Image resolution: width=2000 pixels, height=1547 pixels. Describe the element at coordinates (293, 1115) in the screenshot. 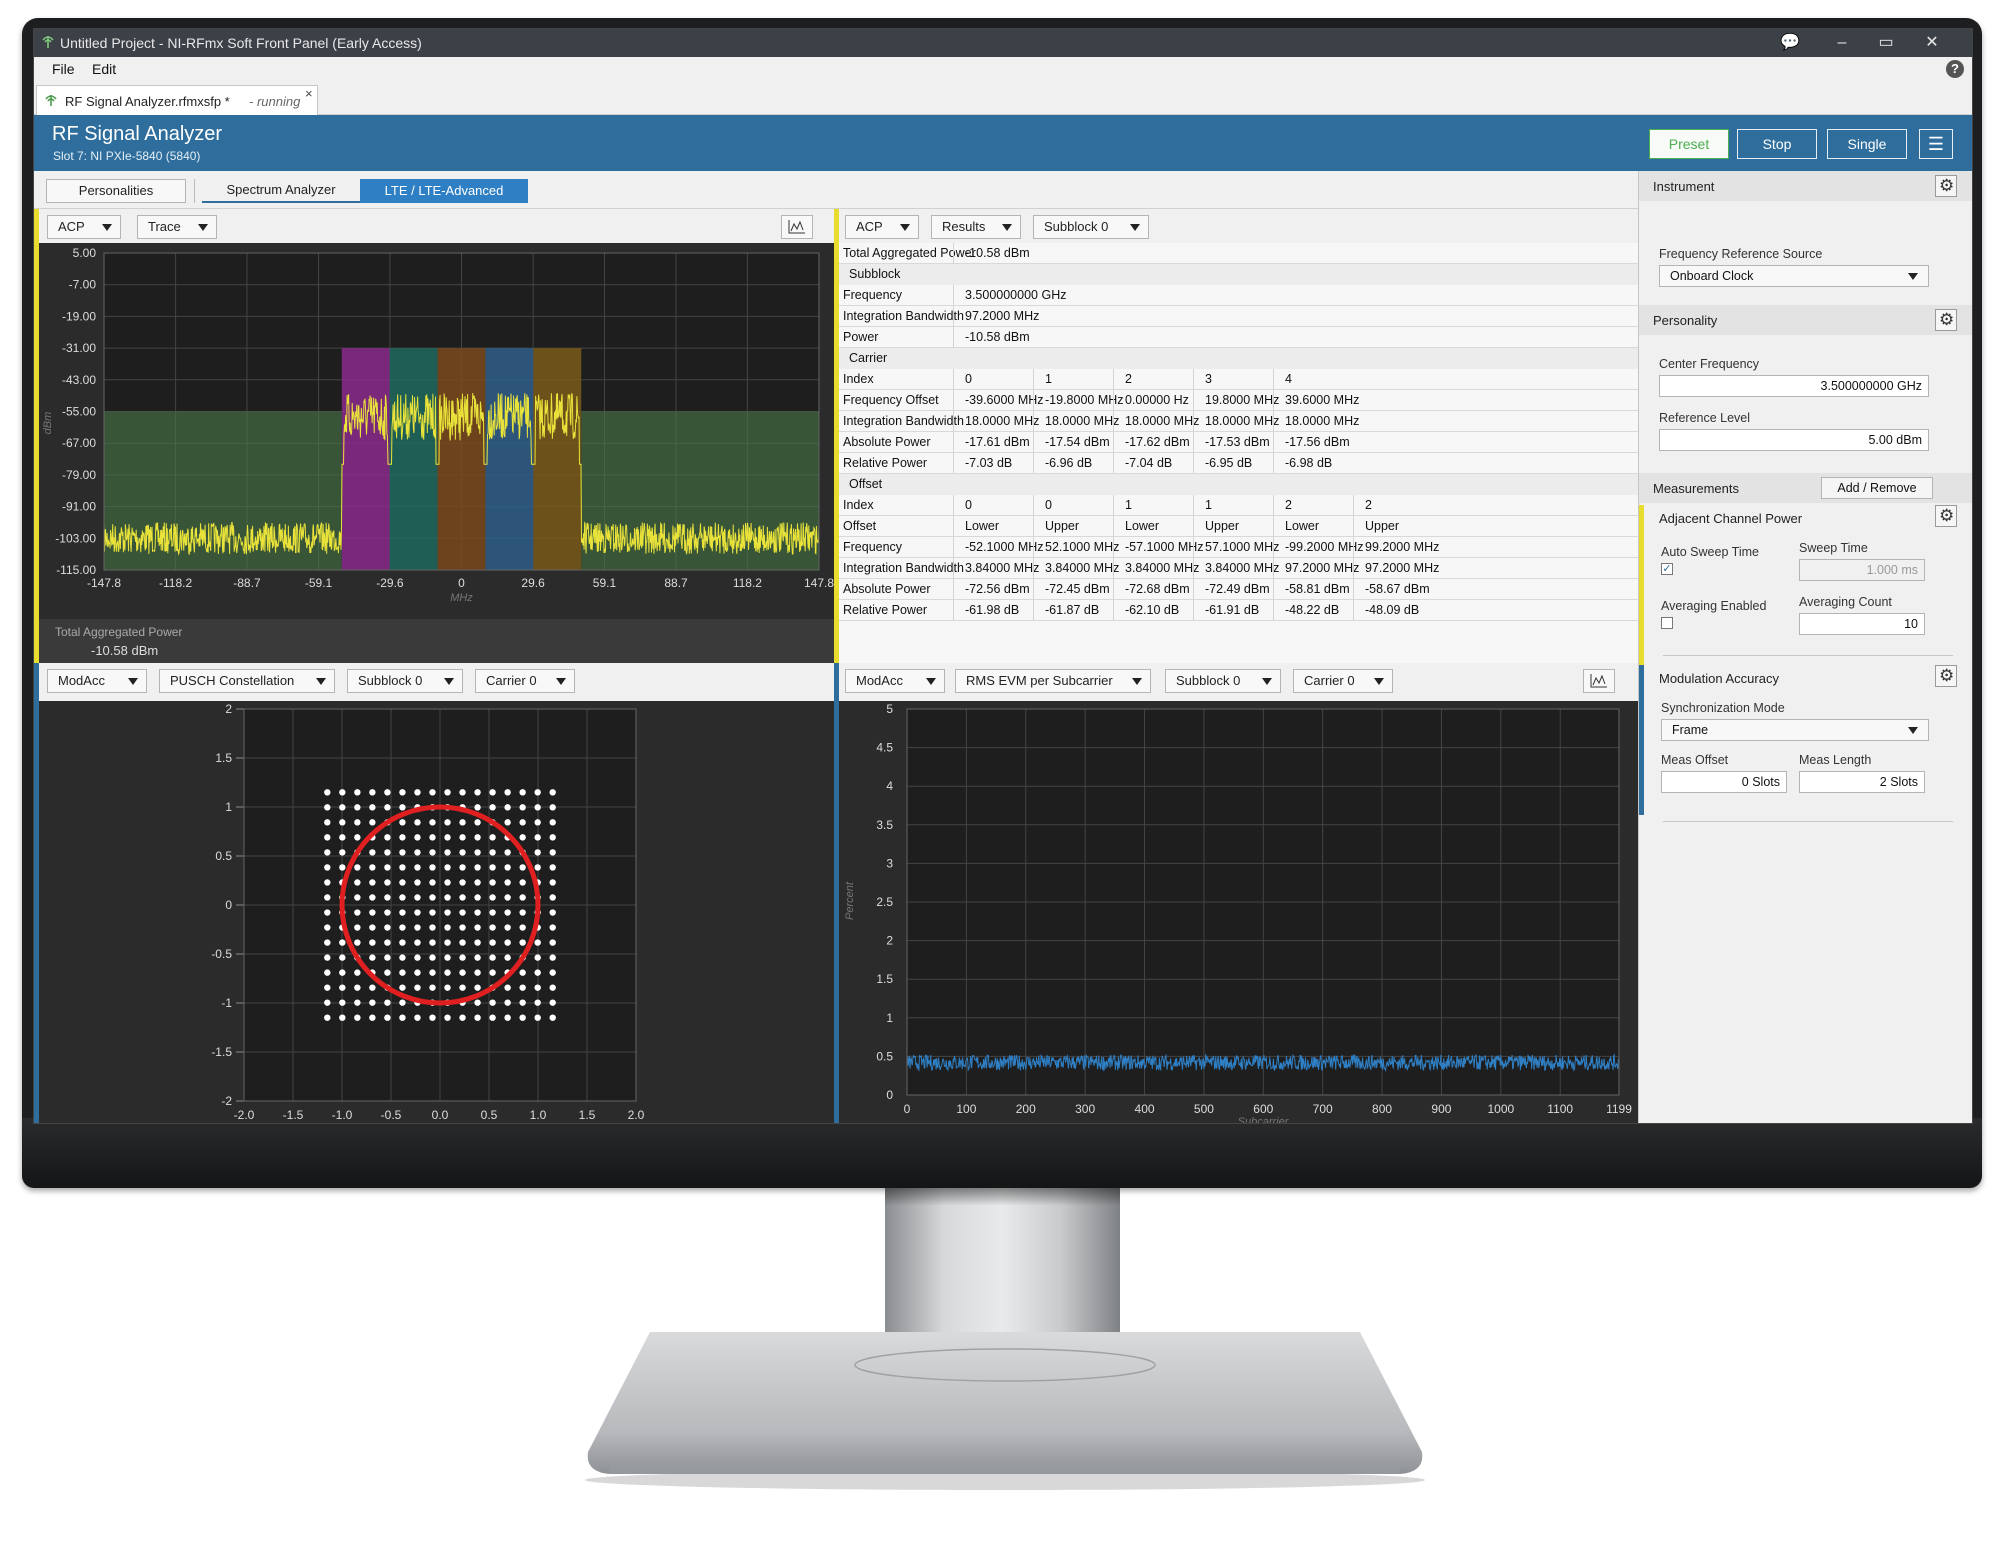

I see `x-tick-label: -1.5` at that location.